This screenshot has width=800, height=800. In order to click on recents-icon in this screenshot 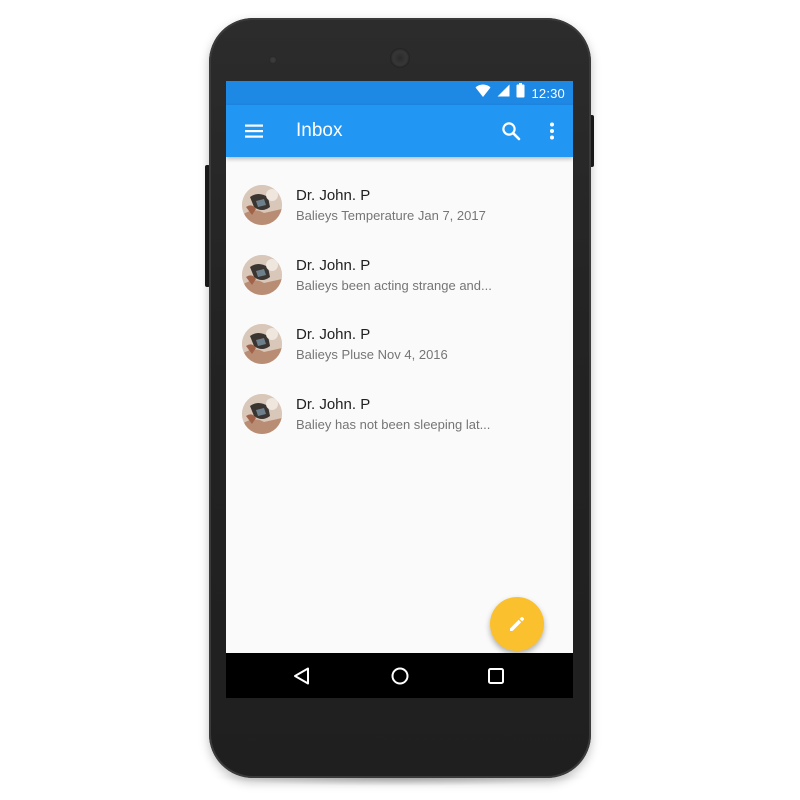, I will do `click(496, 676)`.